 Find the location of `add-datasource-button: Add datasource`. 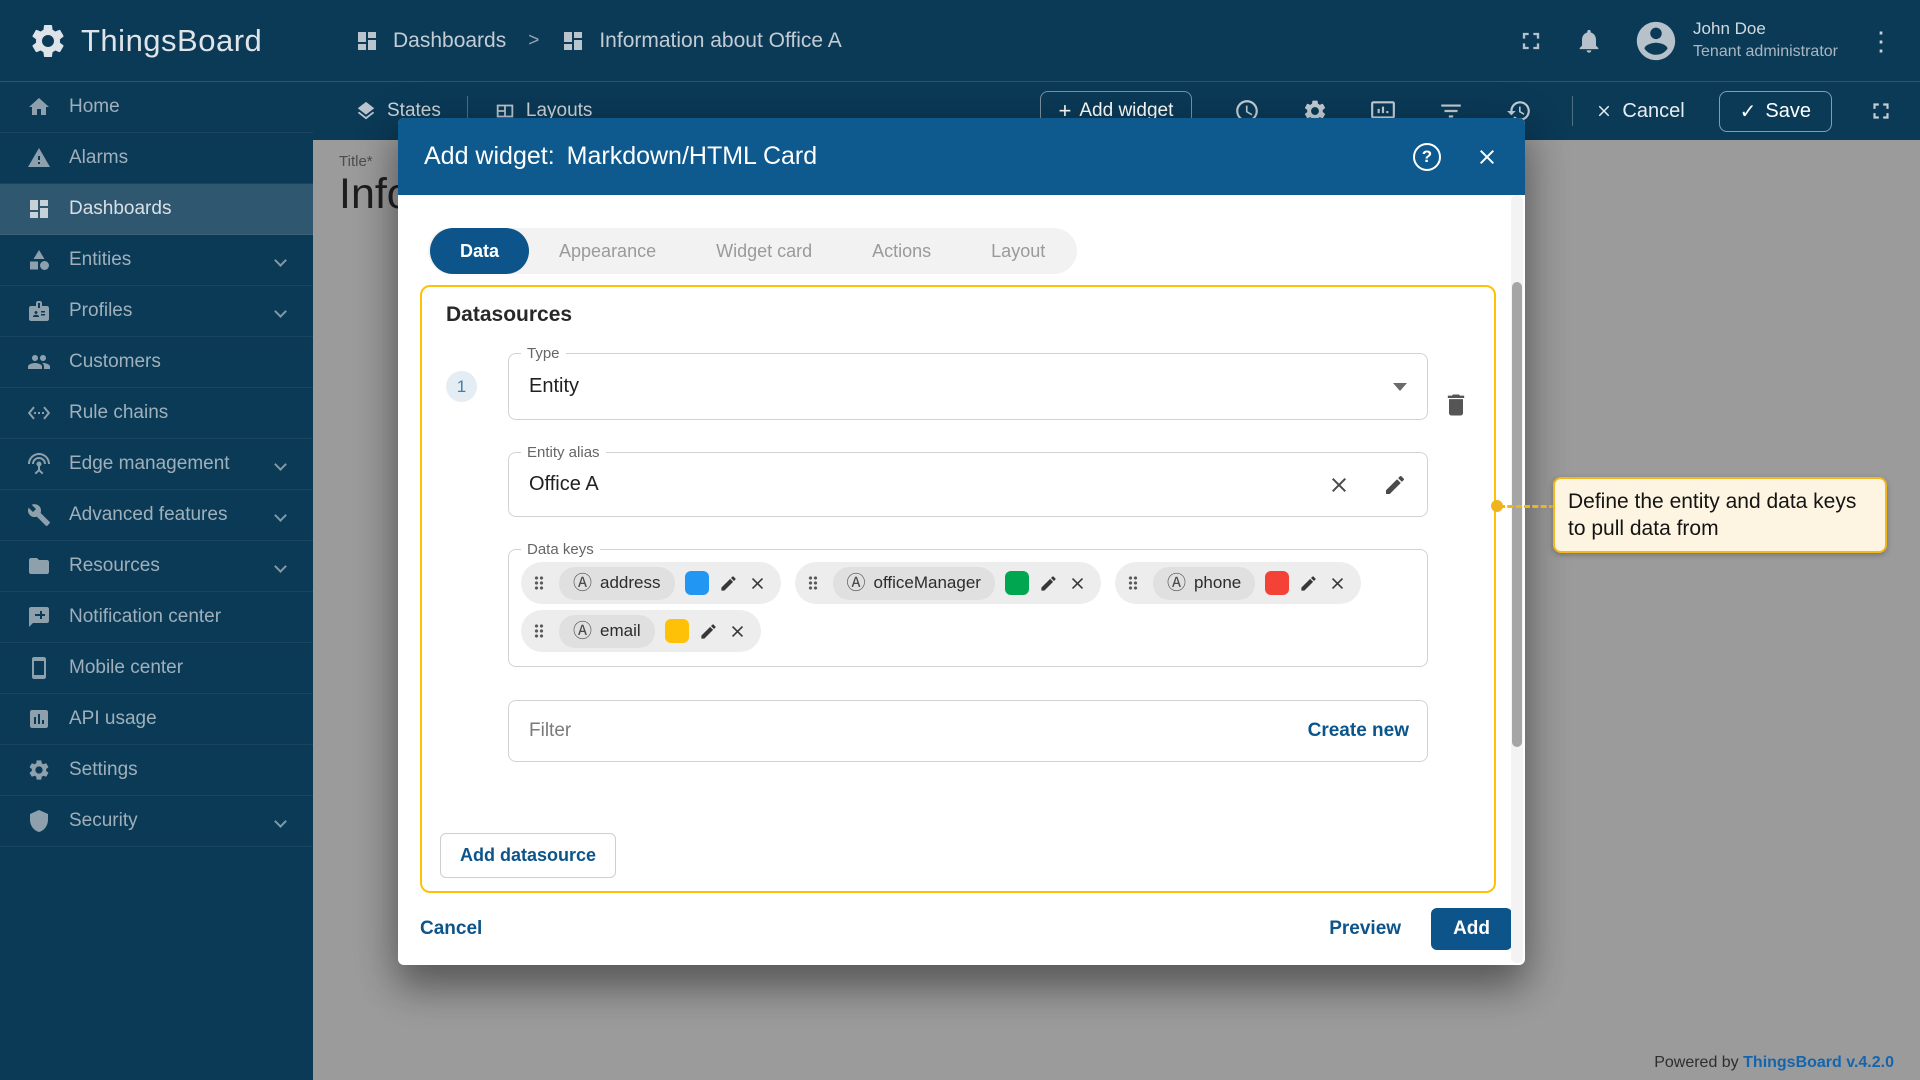

add-datasource-button: Add datasource is located at coordinates (528, 855).